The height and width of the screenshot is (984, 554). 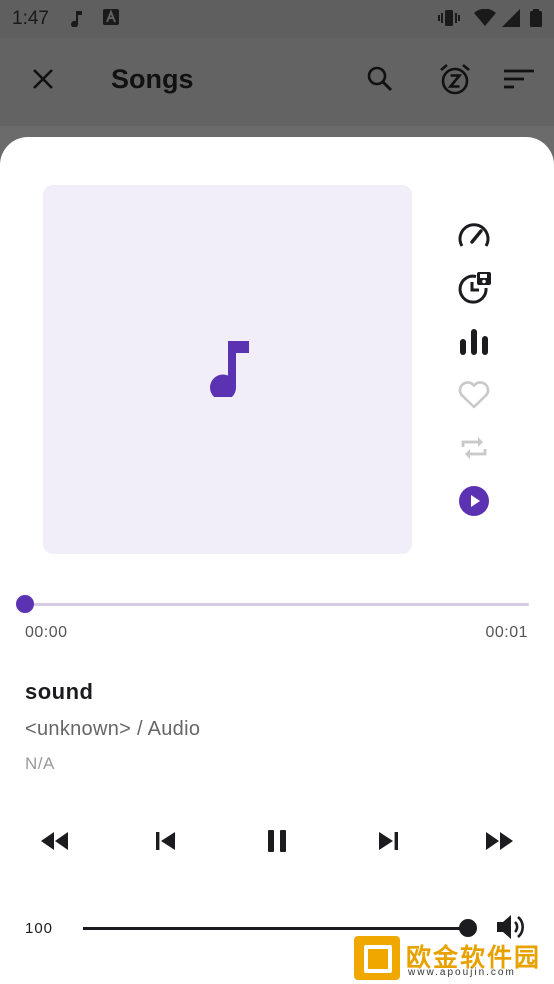 I want to click on elapsed-time: 00:00, so click(x=46, y=632).